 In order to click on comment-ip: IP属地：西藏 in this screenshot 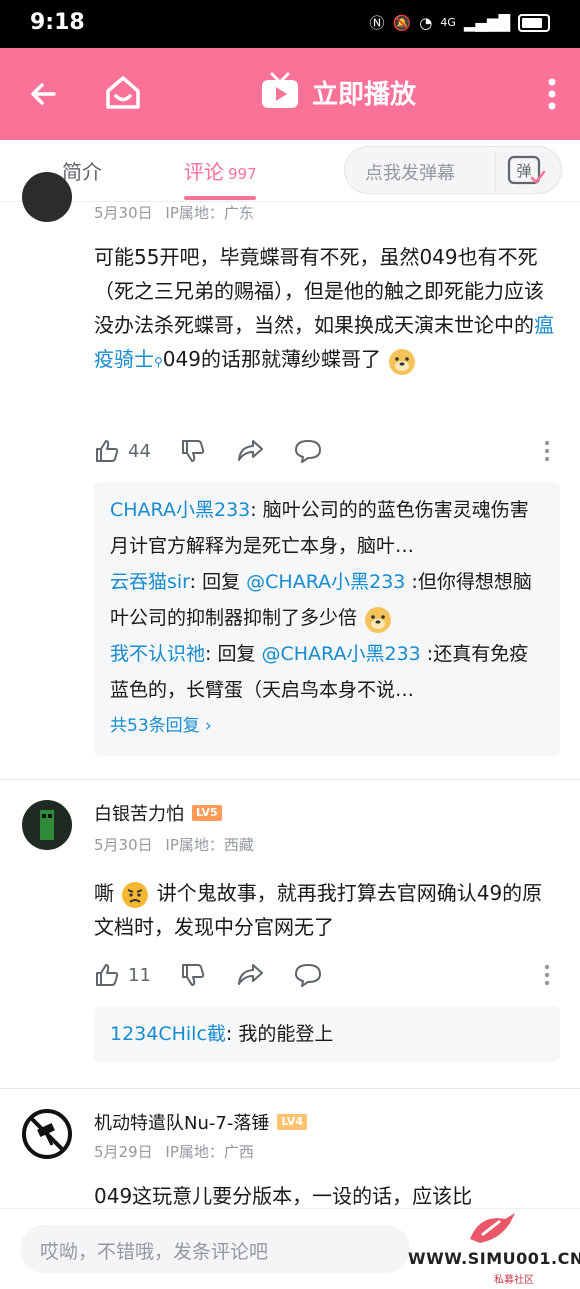, I will do `click(209, 845)`.